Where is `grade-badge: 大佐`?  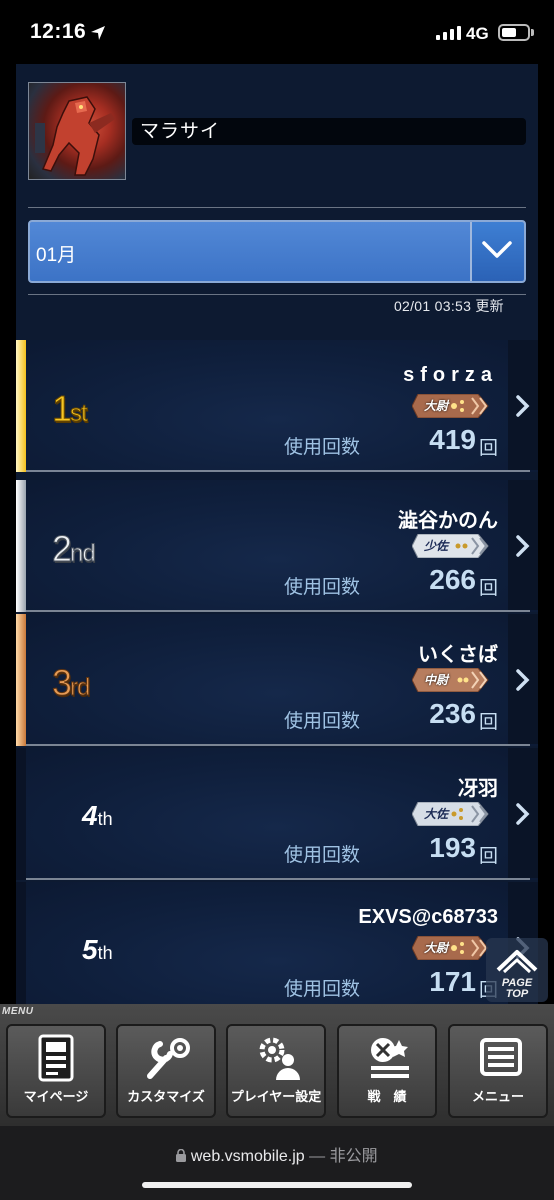
grade-badge: 大佐 is located at coordinates (453, 814).